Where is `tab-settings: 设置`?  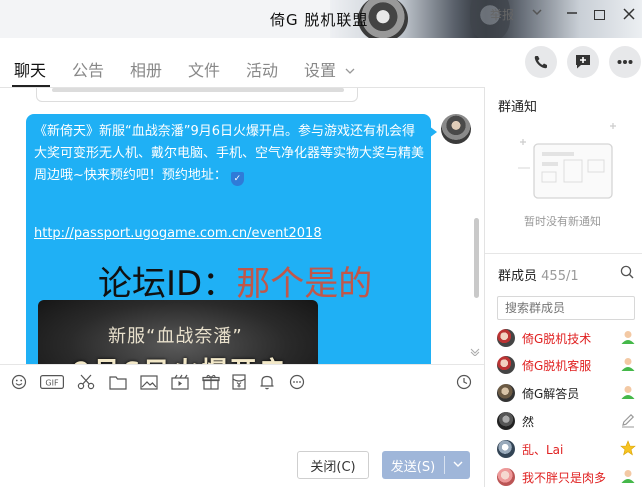 tab-settings: 设置 is located at coordinates (330, 69).